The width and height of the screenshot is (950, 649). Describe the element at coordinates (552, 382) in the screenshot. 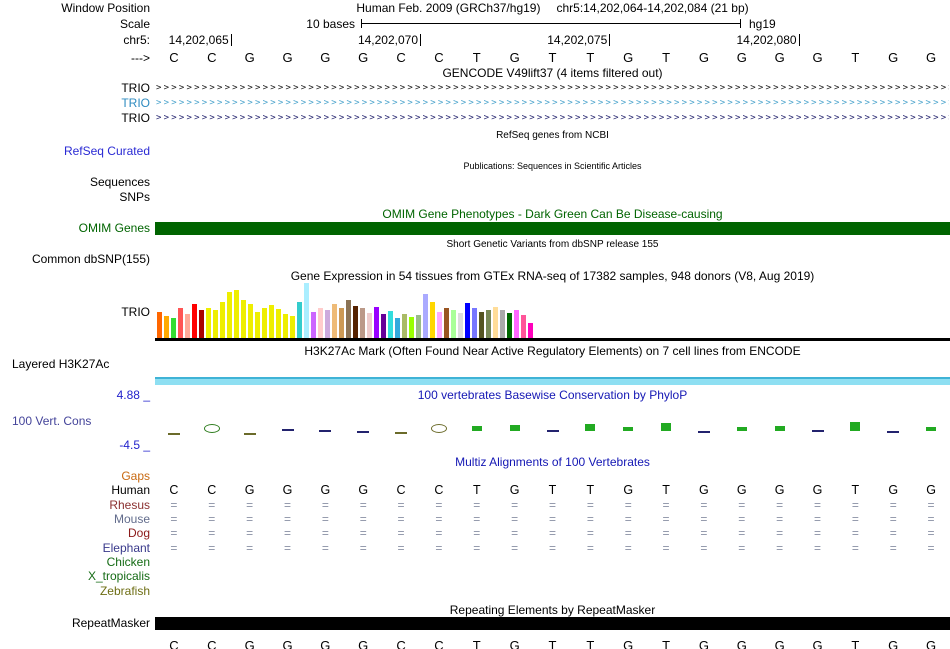

I see `h3k27ac-signal-band` at that location.